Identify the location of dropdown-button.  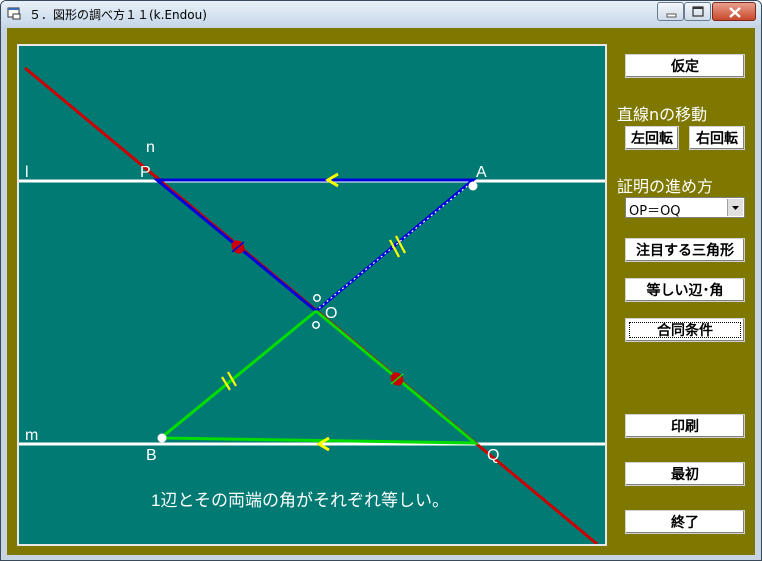
(735, 207).